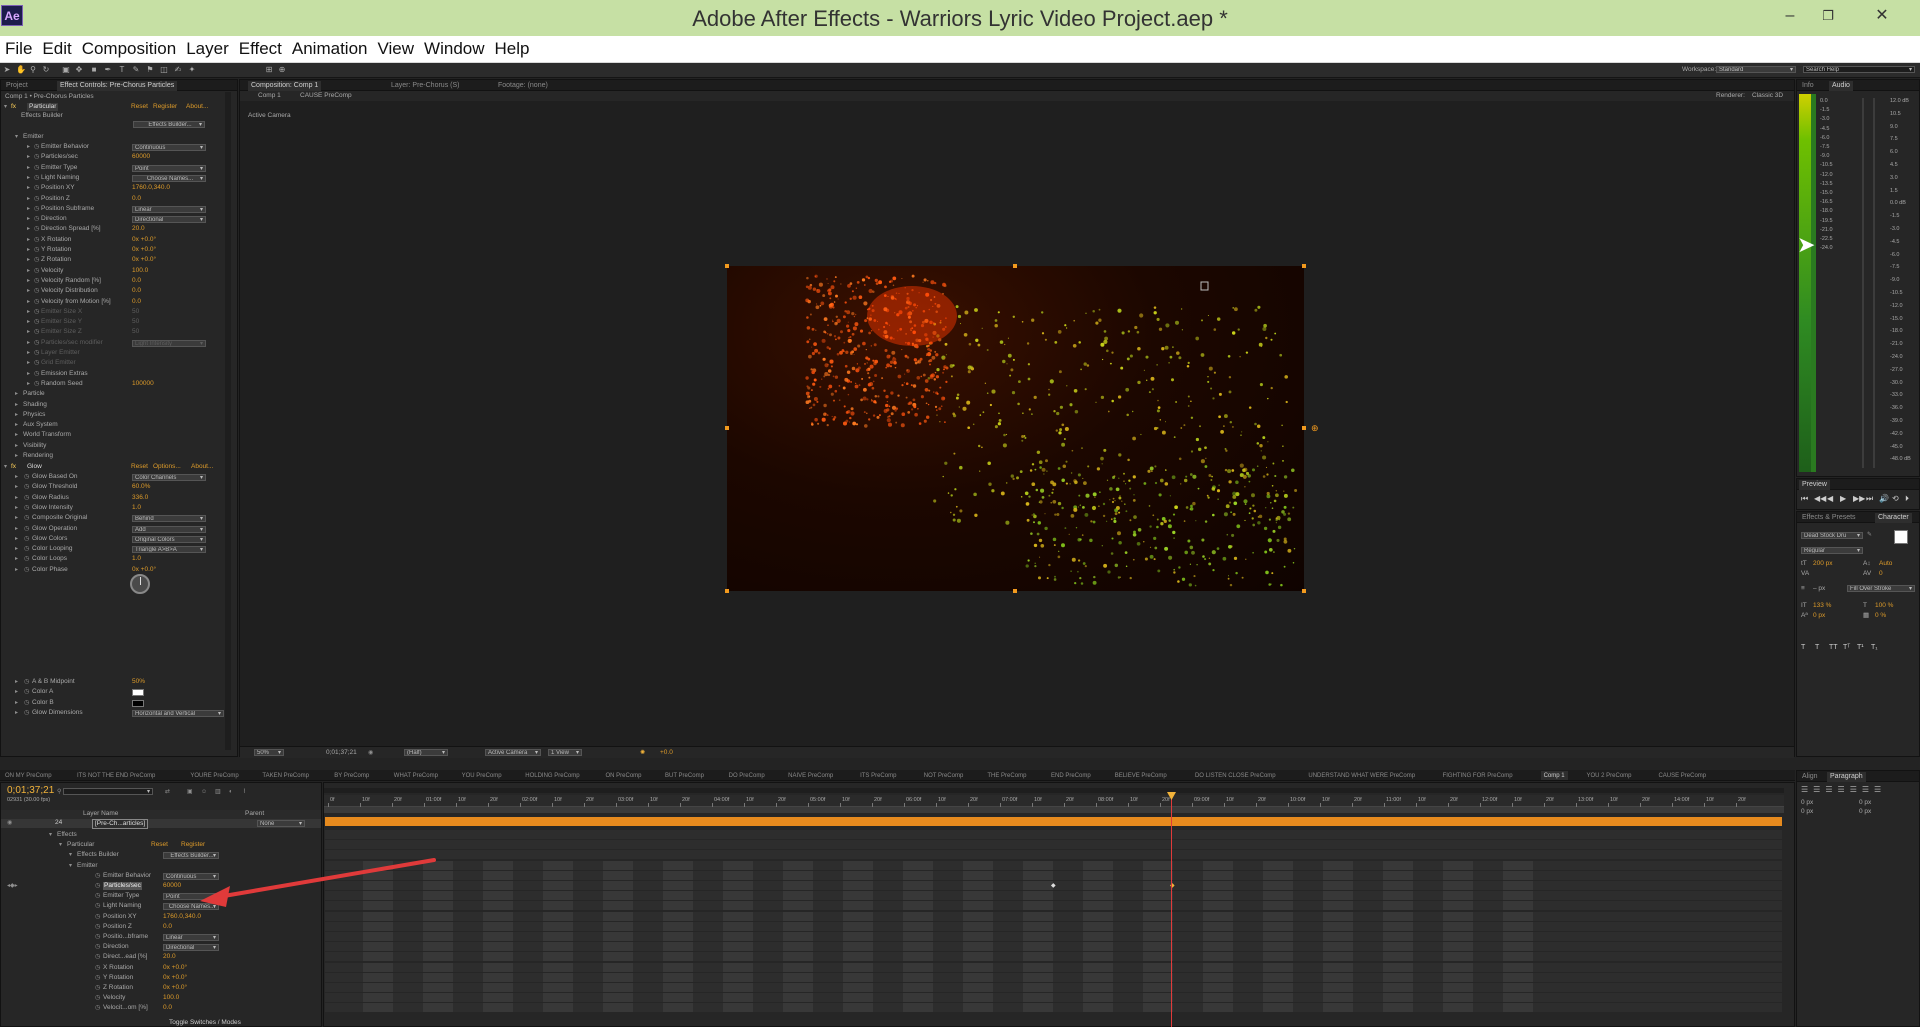 This screenshot has height=1027, width=1920. What do you see at coordinates (140, 498) in the screenshot?
I see `glow-value-glow-radius: 336.0` at bounding box center [140, 498].